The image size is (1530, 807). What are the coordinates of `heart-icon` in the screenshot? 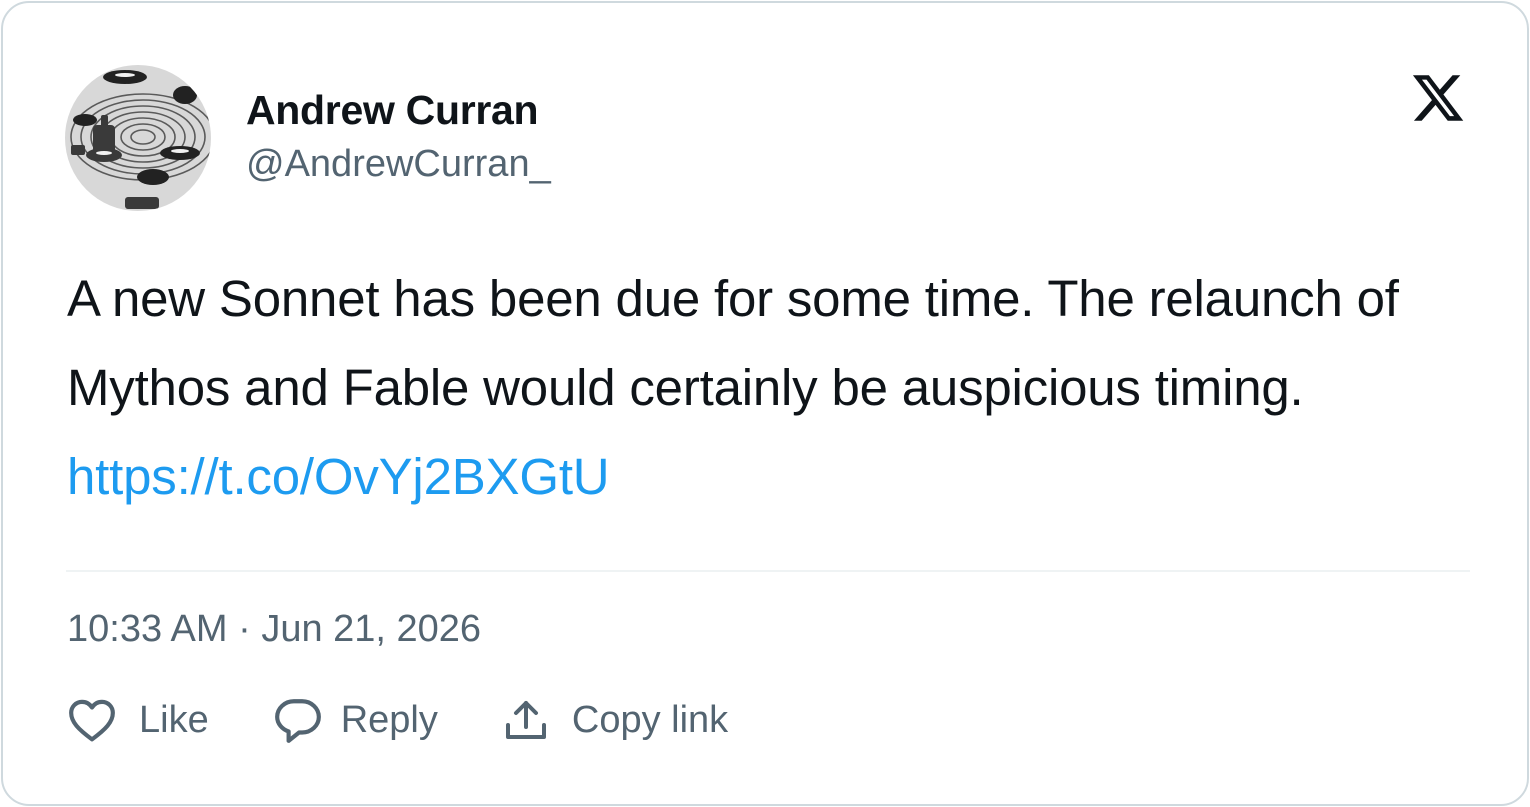 It's located at (92, 720).